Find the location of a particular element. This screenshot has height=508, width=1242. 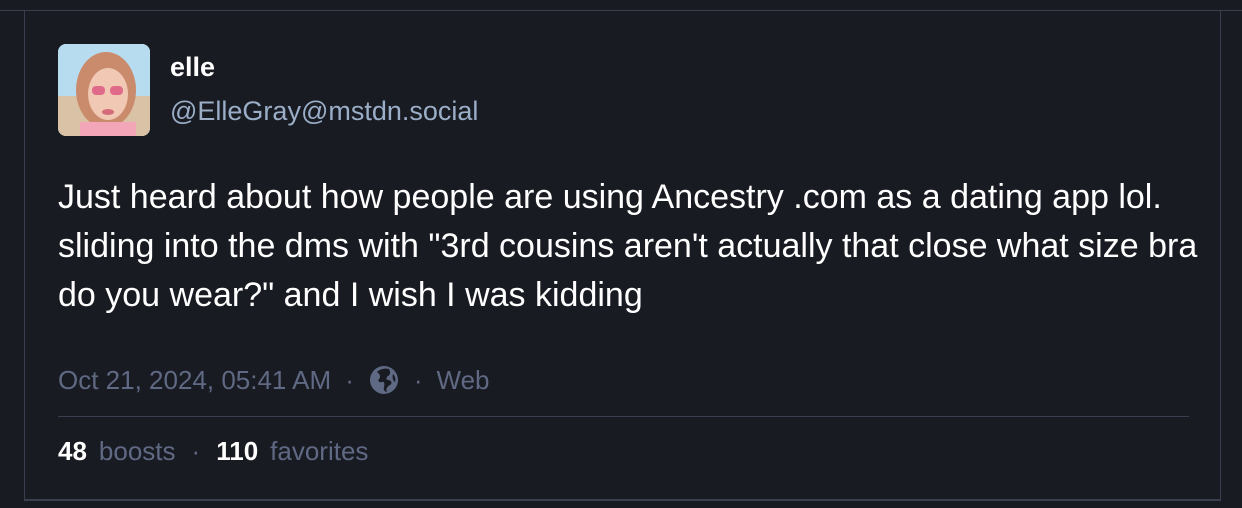

account-handle: @ElleGray@mstdn.social is located at coordinates (324, 111).